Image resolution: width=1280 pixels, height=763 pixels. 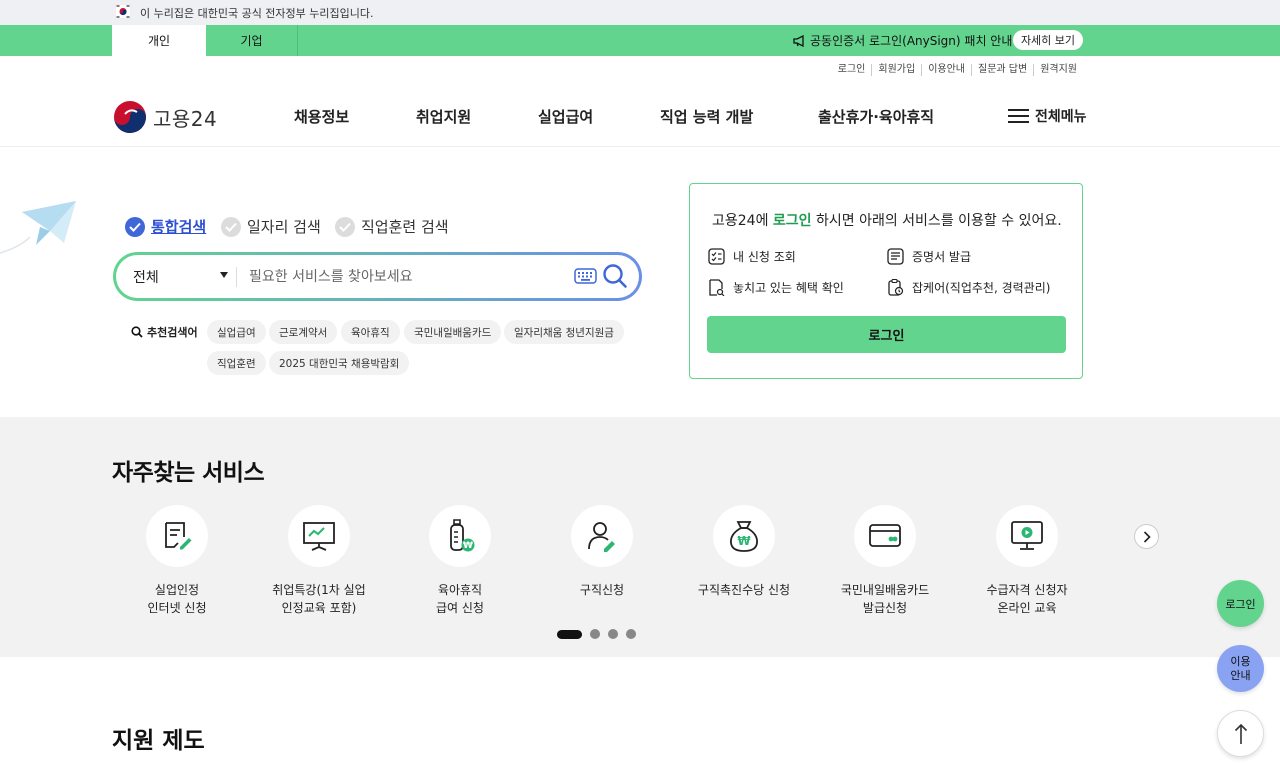 I want to click on site-logo: 고용24, so click(x=165, y=117).